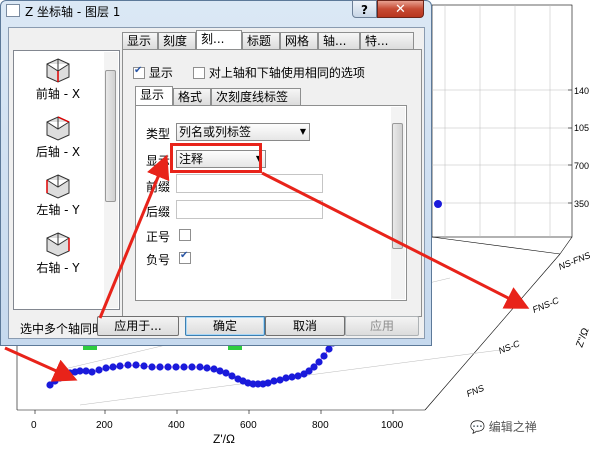 The image size is (592, 458). I want to click on watermark: 💬 编辑之禅, so click(503, 426).